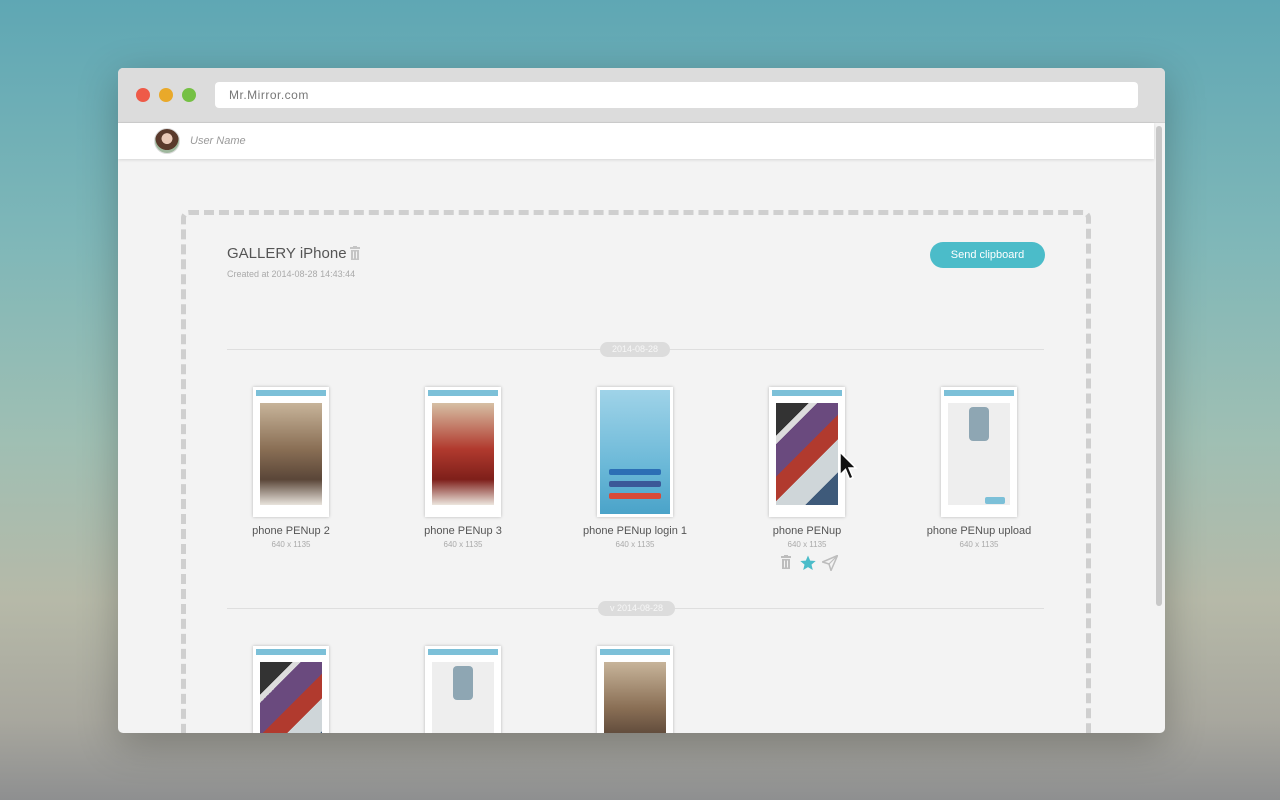  I want to click on trash-icon, so click(786, 562).